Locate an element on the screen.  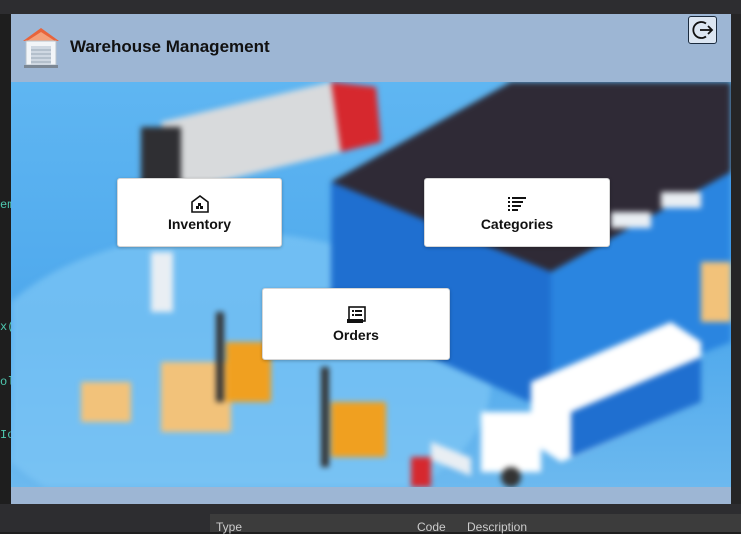
app-header: Warehouse Management is located at coordinates (371, 48).